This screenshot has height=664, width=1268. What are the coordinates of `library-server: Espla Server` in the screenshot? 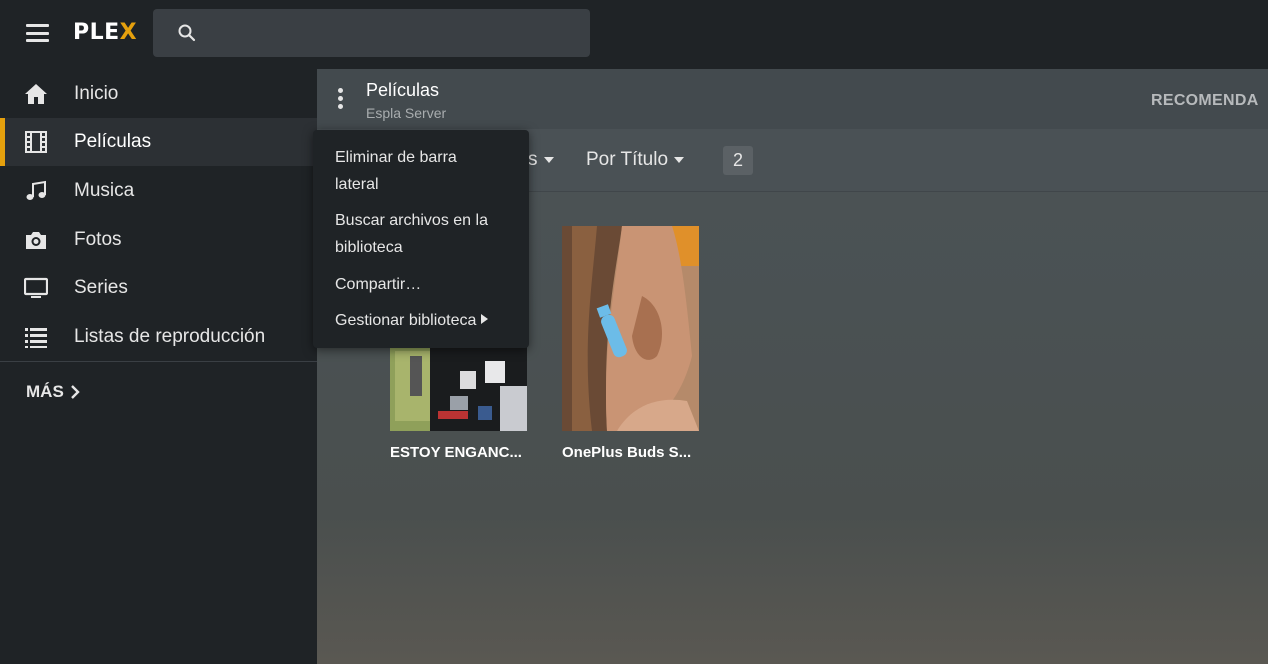 It's located at (406, 113).